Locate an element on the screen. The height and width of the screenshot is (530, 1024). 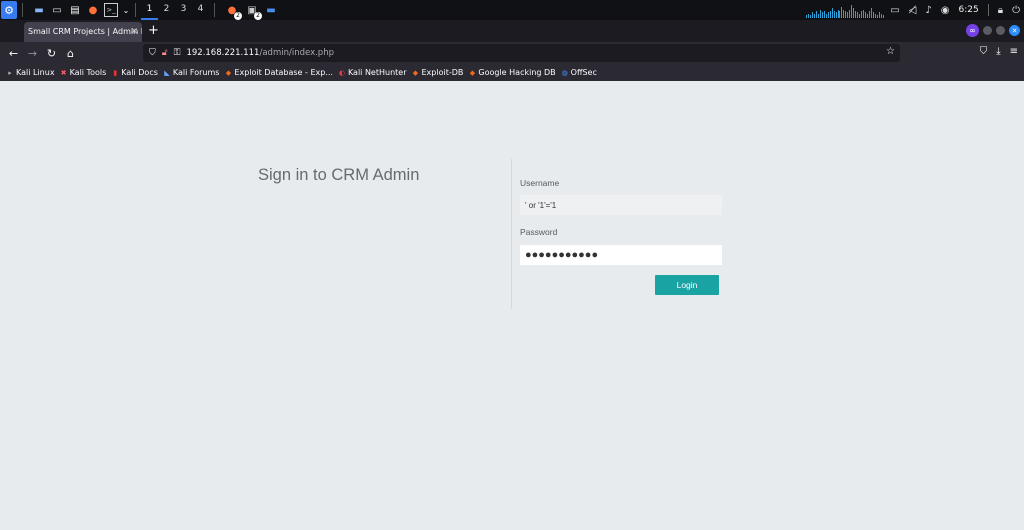
bookmark-label: Kali NetHunter is located at coordinates (377, 72).